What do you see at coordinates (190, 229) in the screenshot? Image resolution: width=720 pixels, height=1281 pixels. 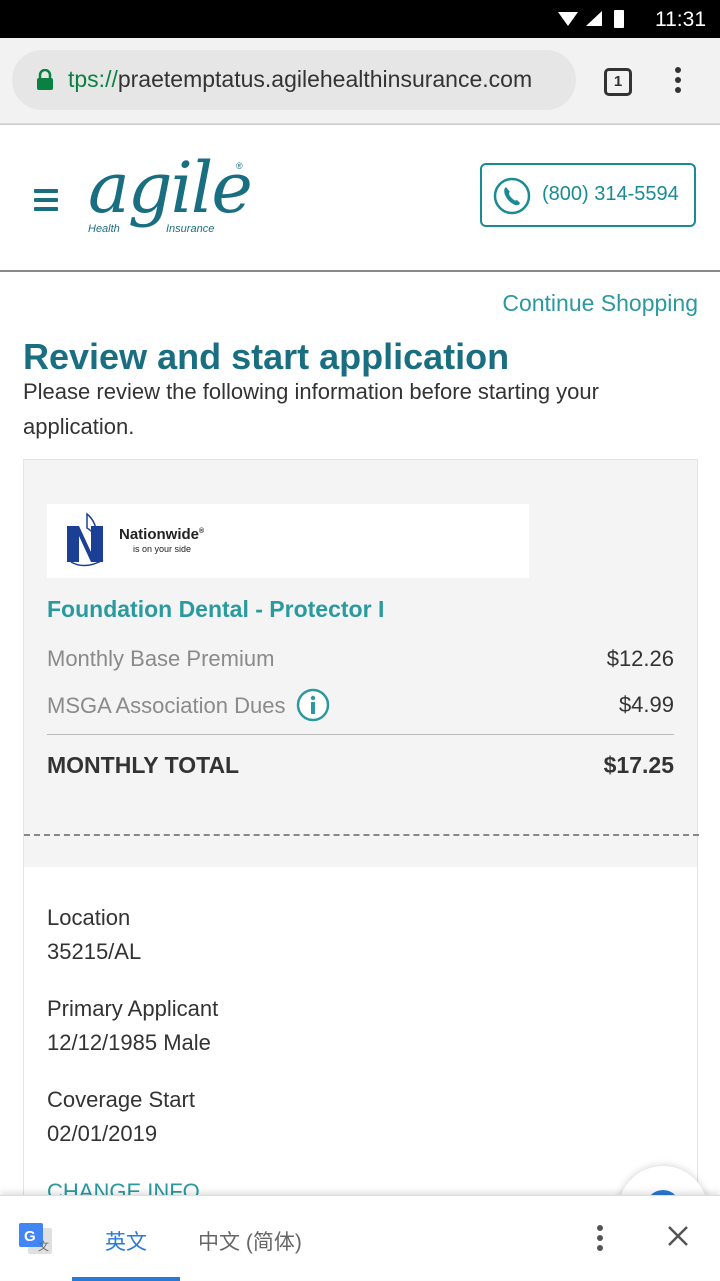 I see `logo-insurance: Insurance` at bounding box center [190, 229].